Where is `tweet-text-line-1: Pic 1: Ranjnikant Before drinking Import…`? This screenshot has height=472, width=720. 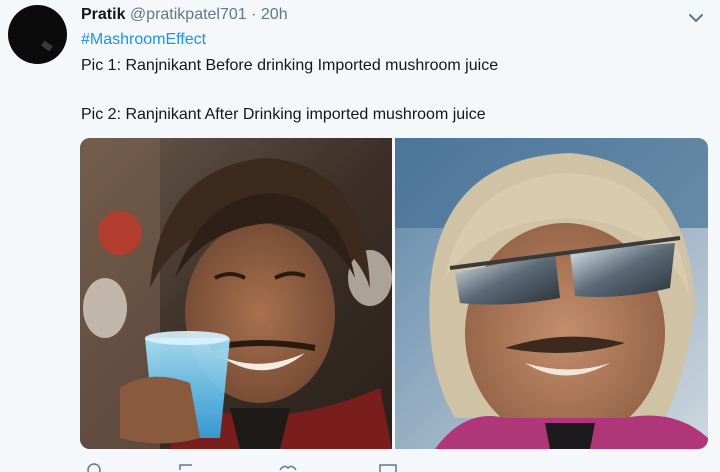 tweet-text-line-1: Pic 1: Ranjnikant Before drinking Import… is located at coordinates (290, 65).